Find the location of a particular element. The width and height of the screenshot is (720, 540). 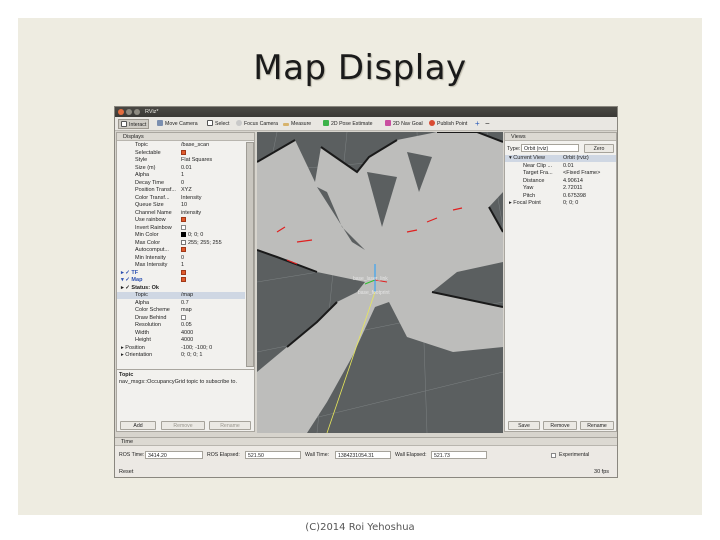

property-row: Position Transf... XYZ is located at coordinates (181, 190).